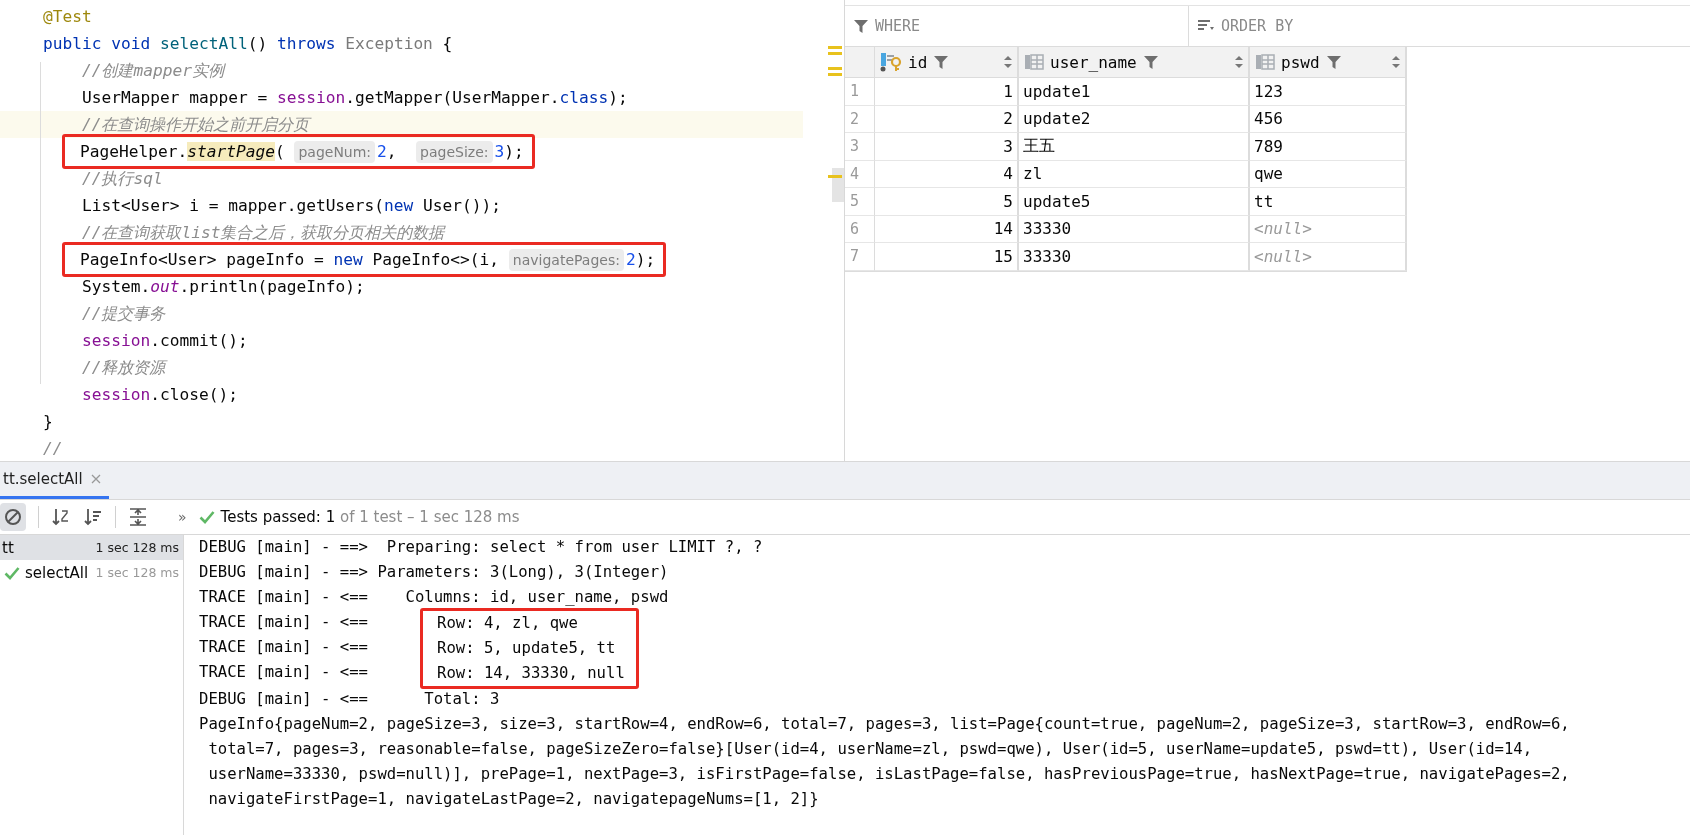 The image size is (1690, 835). I want to click on row-number: 2, so click(860, 119).